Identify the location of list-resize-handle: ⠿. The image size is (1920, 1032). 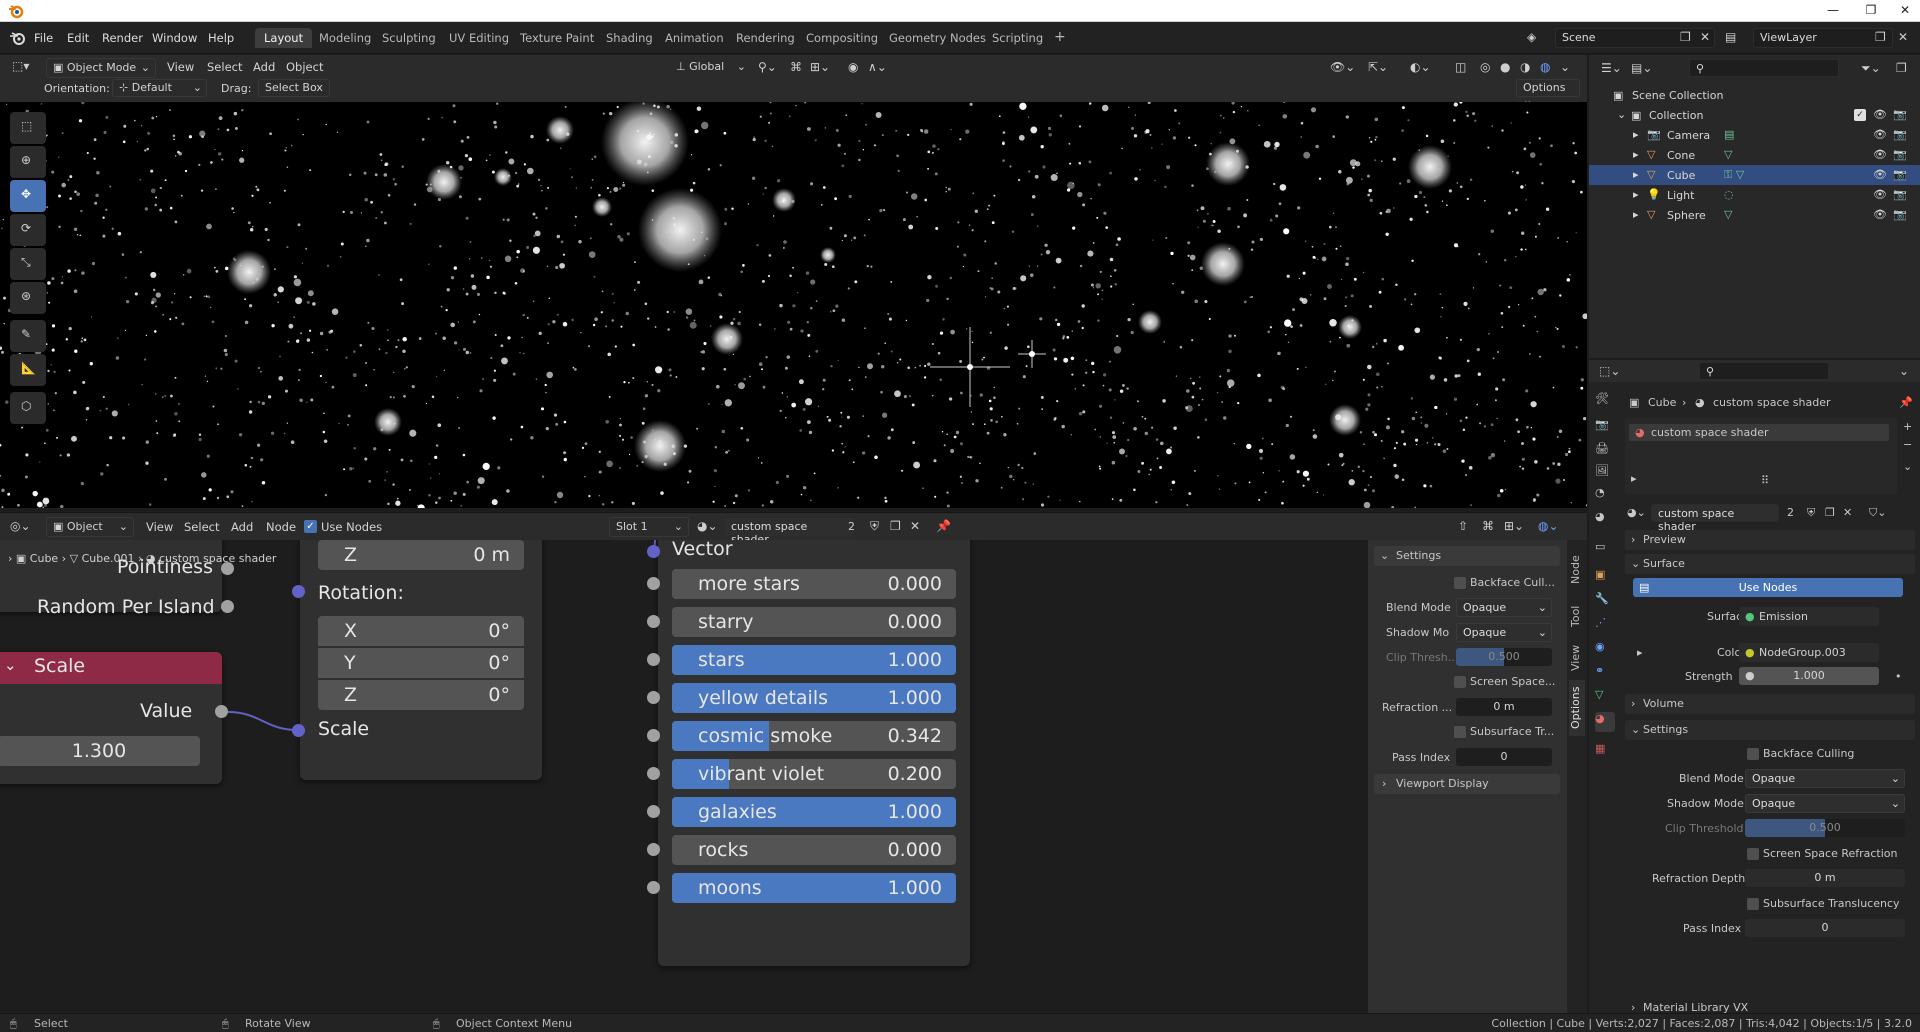
(1765, 480).